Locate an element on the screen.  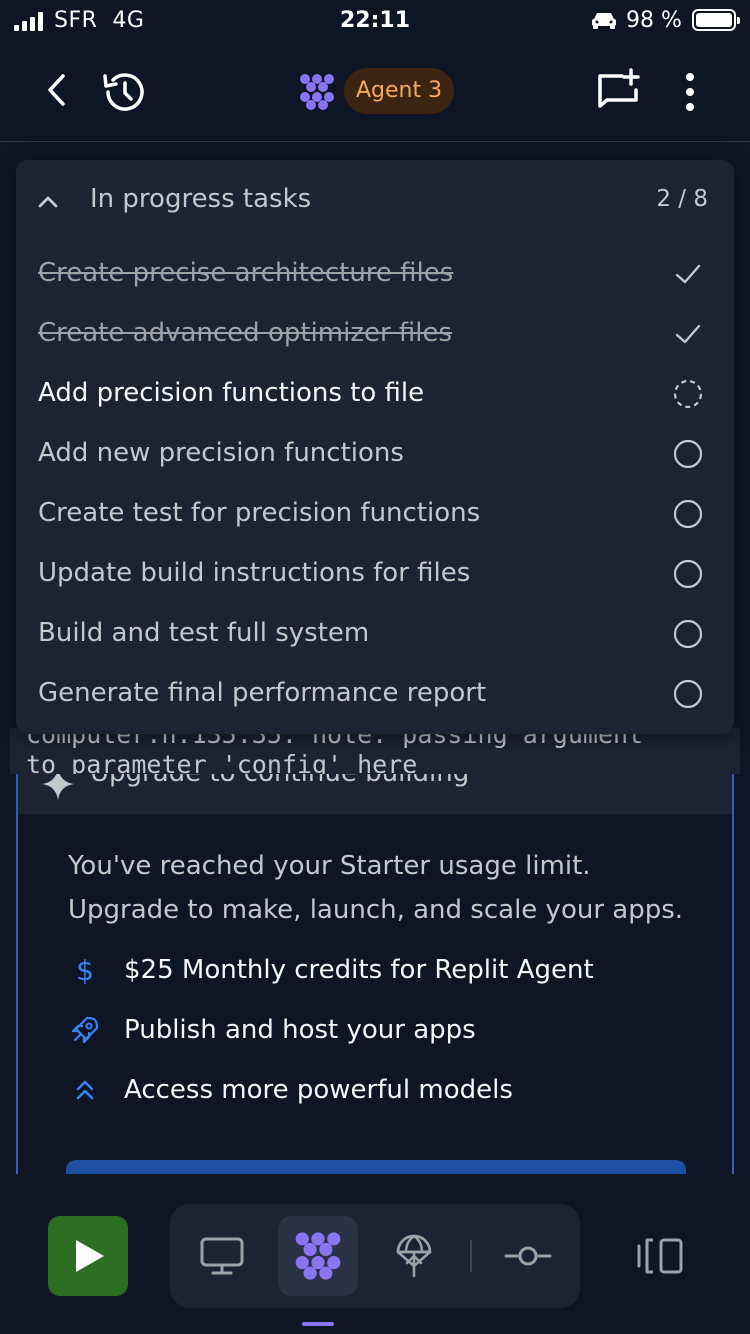
panes-icon is located at coordinates (660, 1256).